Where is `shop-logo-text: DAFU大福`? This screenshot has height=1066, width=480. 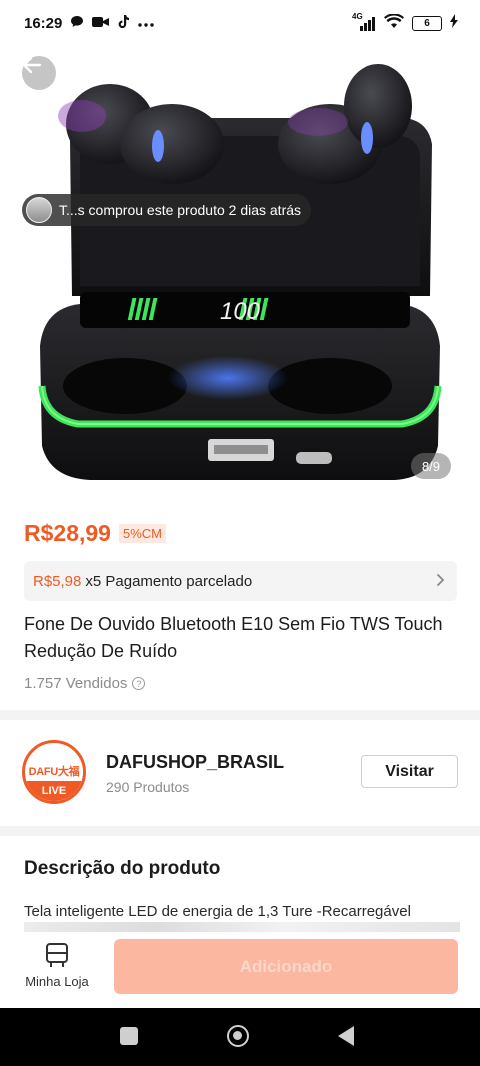 shop-logo-text: DAFU大福 is located at coordinates (54, 772).